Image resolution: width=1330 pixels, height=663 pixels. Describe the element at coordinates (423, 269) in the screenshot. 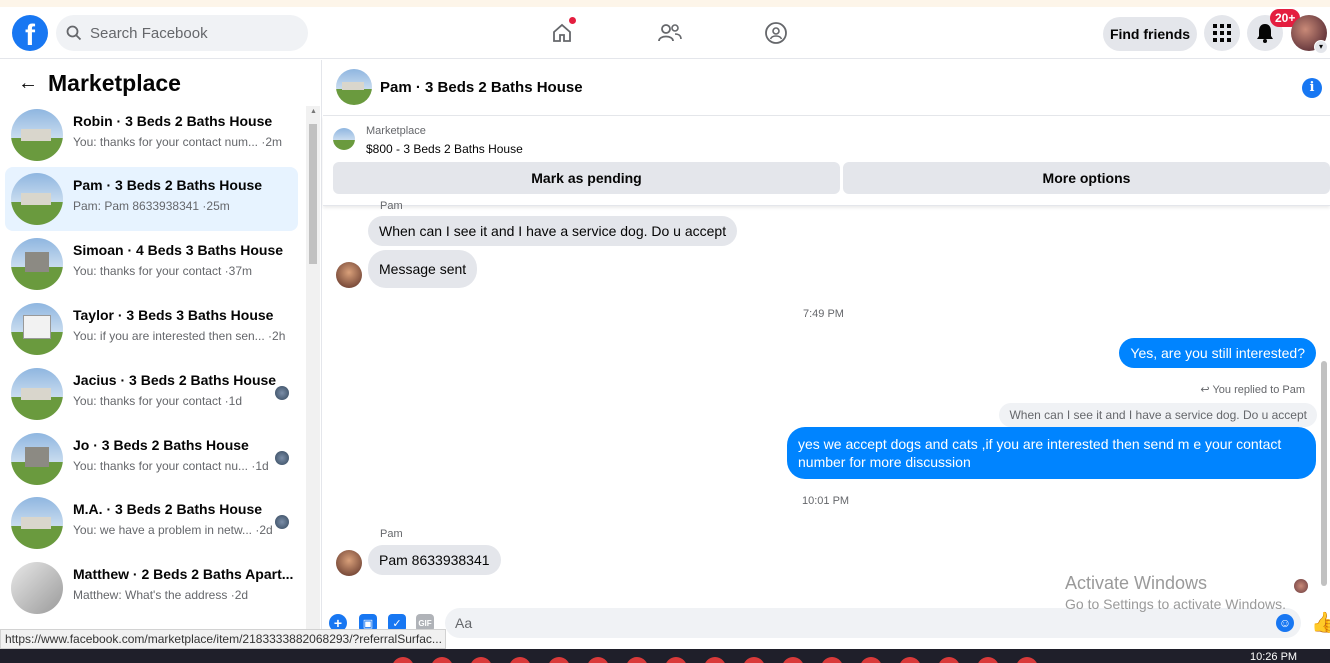

I see `incoming-message: Message sent` at that location.